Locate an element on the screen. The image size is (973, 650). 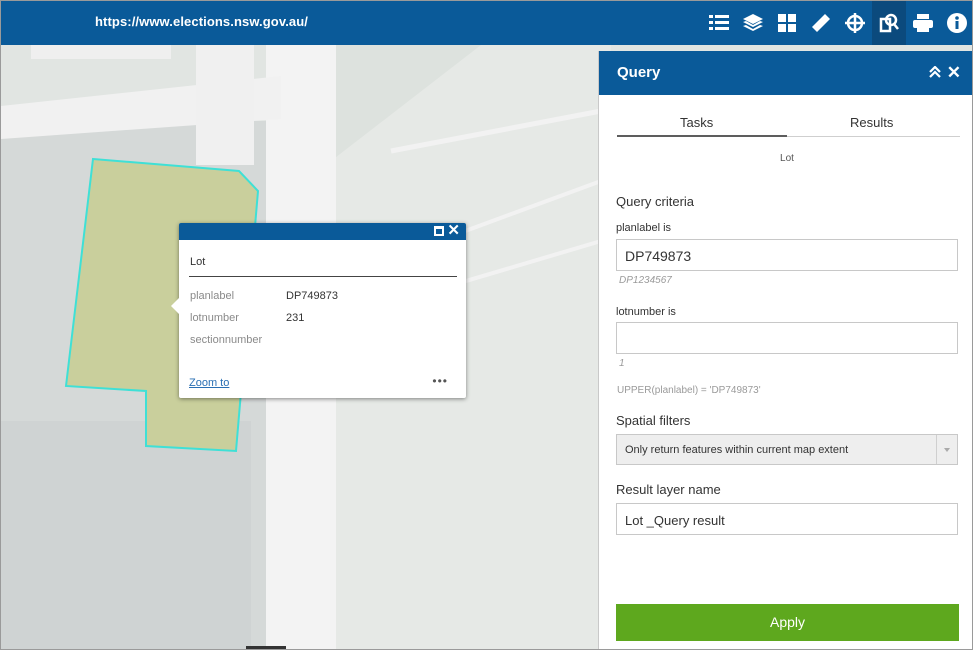
planlabel-label: planlabel is is located at coordinates (644, 228).